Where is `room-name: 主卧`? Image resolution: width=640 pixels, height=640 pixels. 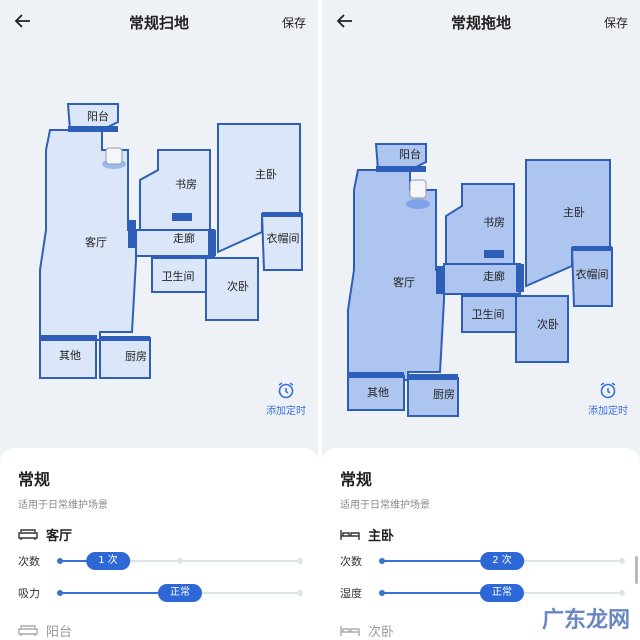 room-name: 主卧 is located at coordinates (381, 536).